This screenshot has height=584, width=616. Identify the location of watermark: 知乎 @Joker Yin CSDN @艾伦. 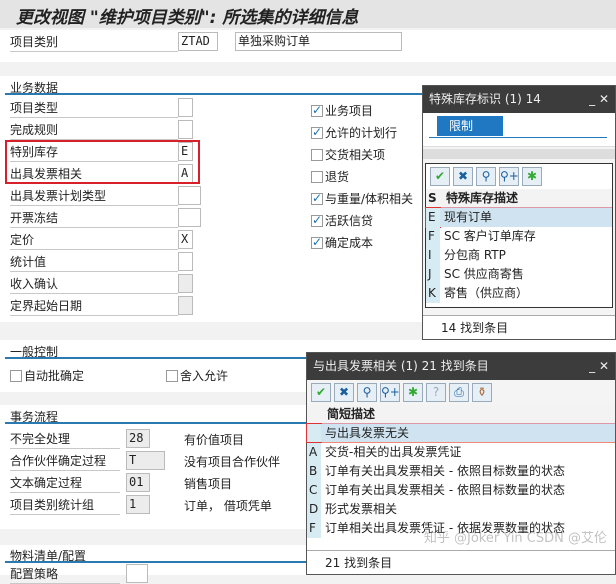
(515, 538).